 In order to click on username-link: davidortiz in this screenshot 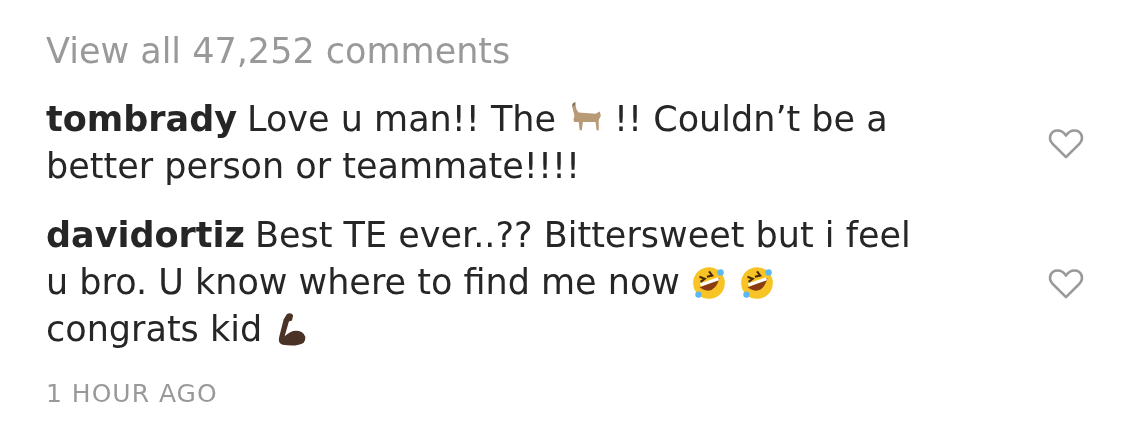, I will do `click(145, 235)`.